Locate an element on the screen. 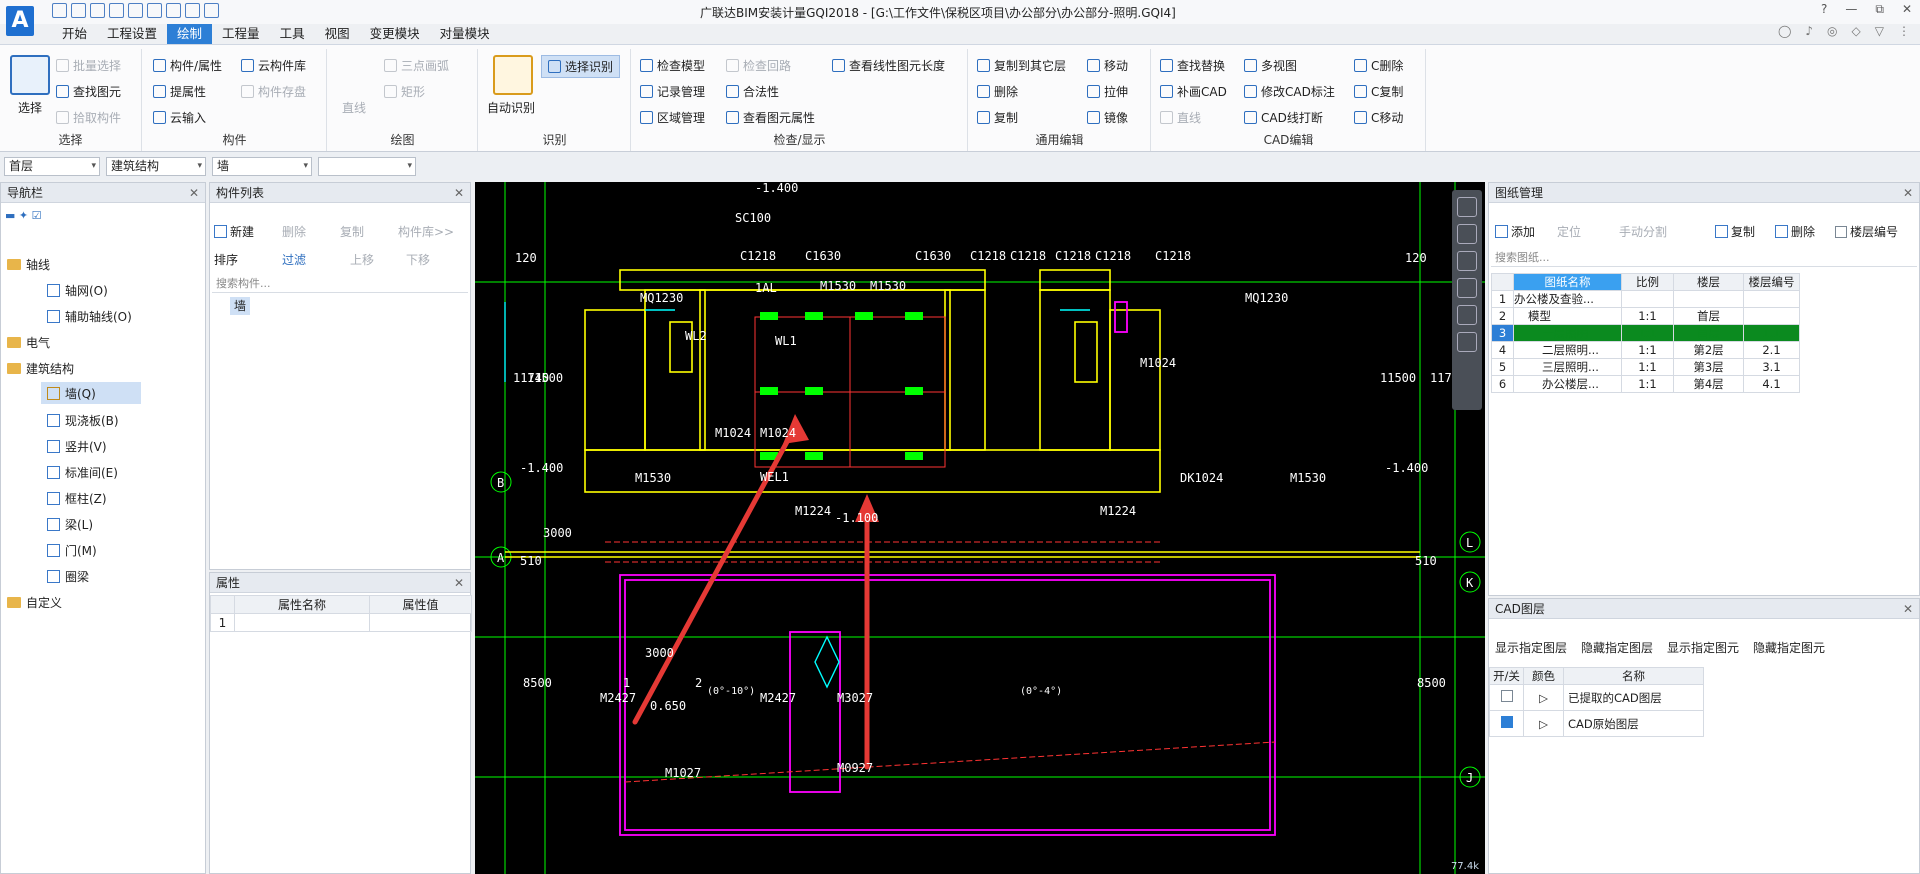 The height and width of the screenshot is (874, 1920). add-drawing-button: 添加 is located at coordinates (1515, 231).